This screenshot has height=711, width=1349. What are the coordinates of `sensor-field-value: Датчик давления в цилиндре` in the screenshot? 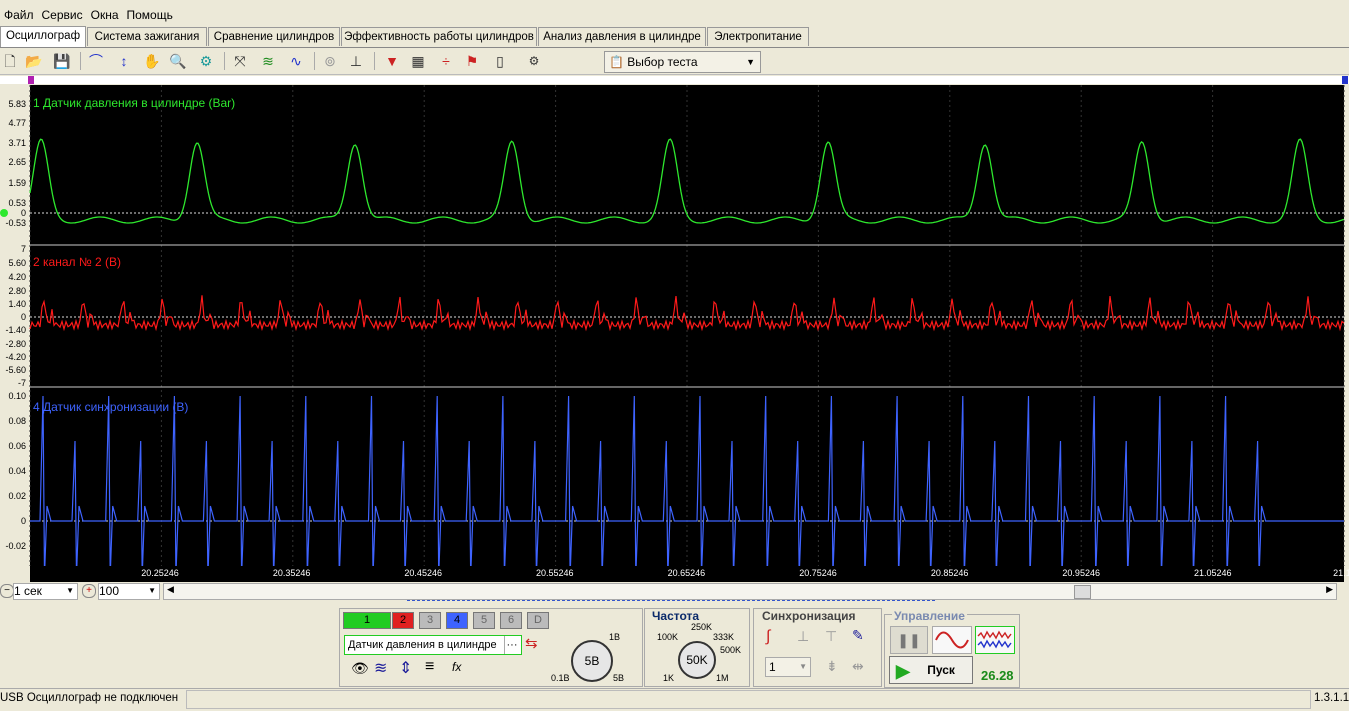 It's located at (422, 645).